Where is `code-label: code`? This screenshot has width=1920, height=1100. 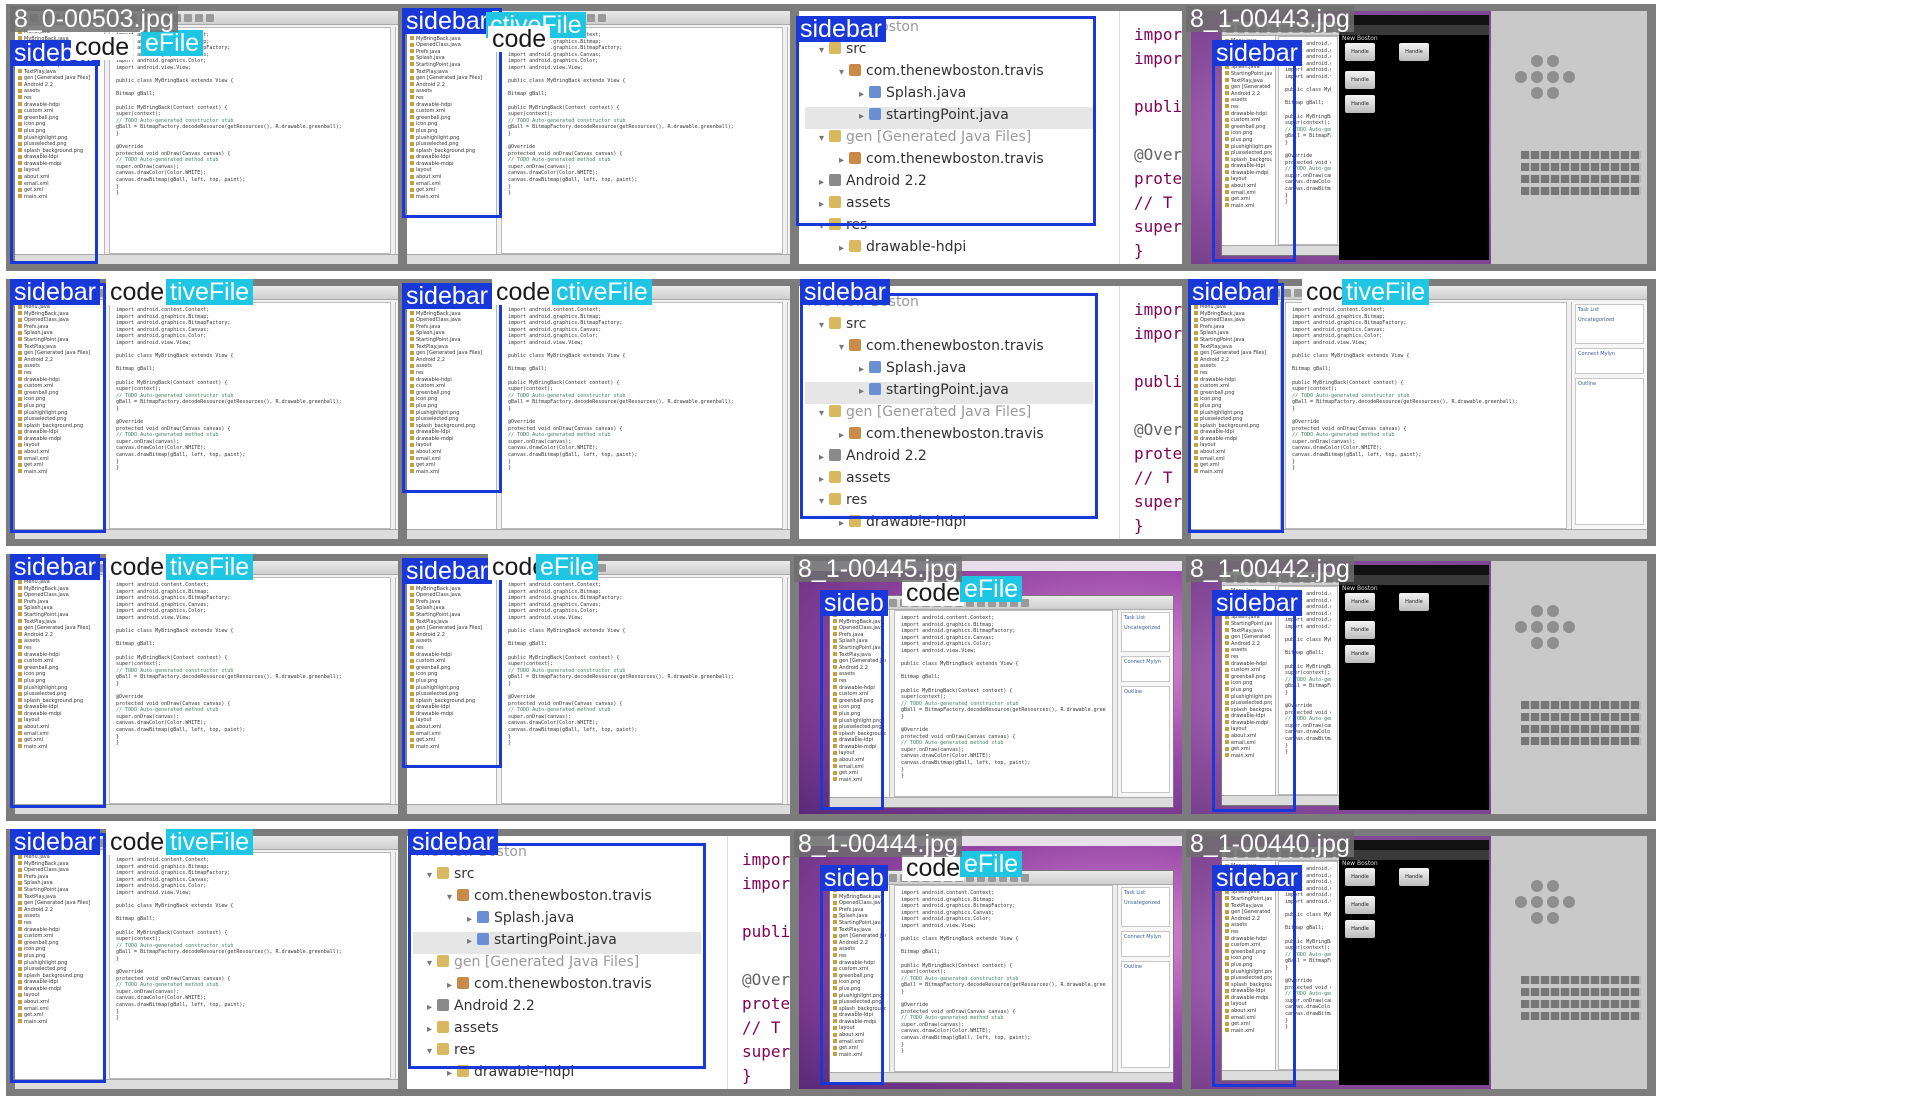
code-label: code is located at coordinates (137, 567).